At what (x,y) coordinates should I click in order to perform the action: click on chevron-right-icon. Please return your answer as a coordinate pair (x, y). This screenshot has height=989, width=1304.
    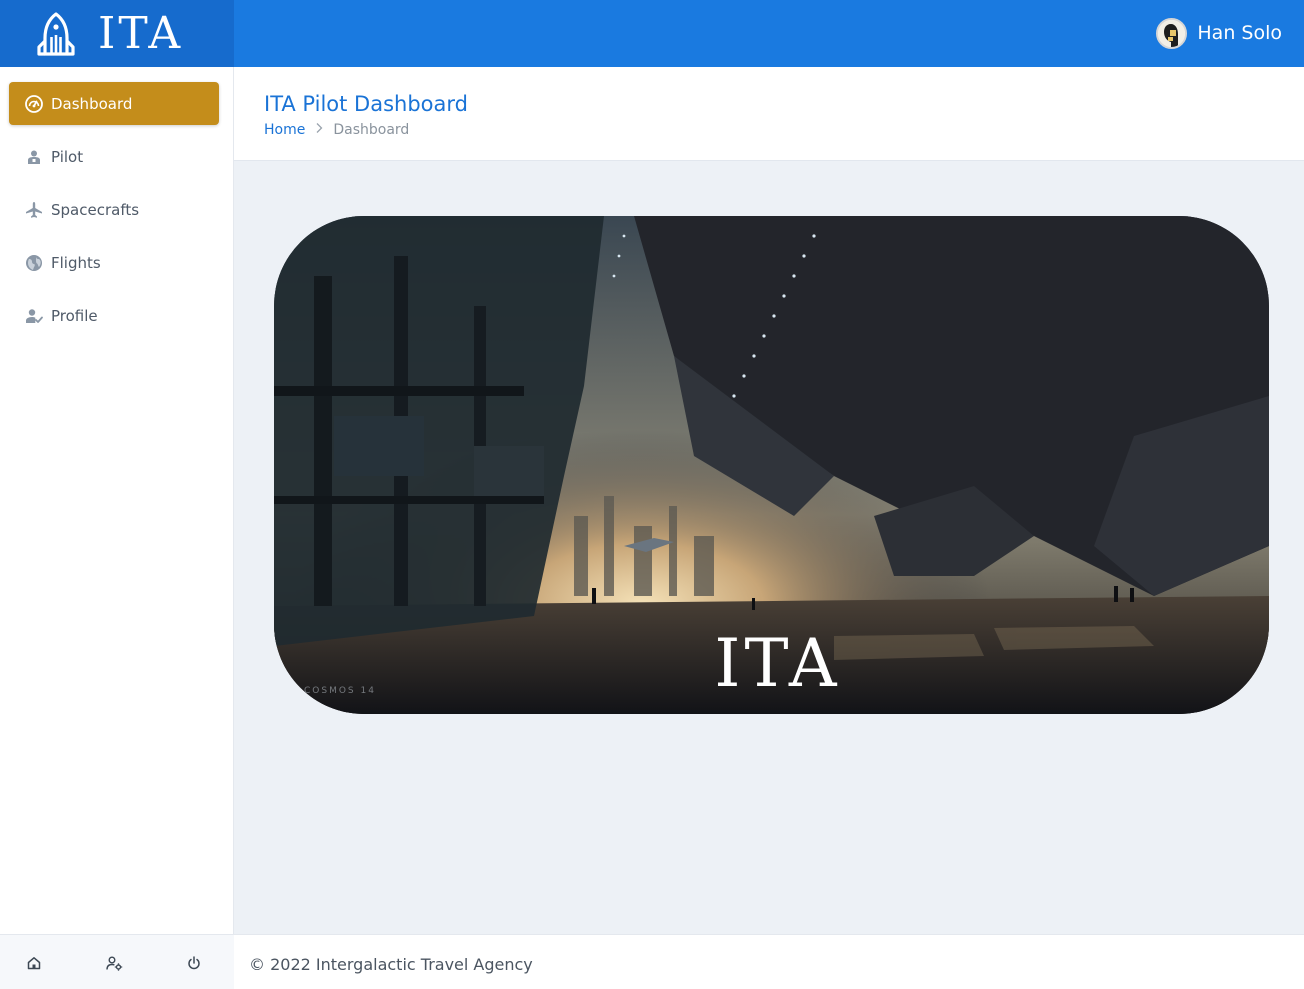
    Looking at the image, I should click on (319, 130).